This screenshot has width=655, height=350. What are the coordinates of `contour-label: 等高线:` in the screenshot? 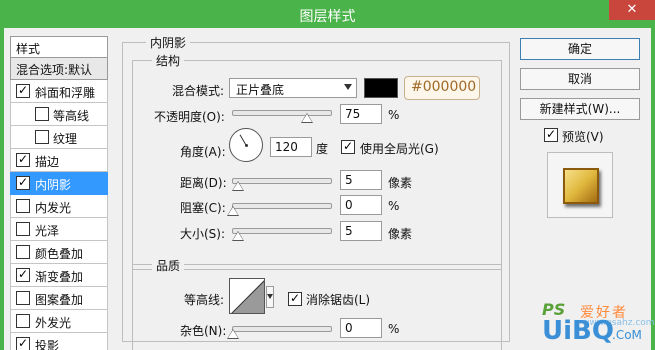 It's located at (204, 300).